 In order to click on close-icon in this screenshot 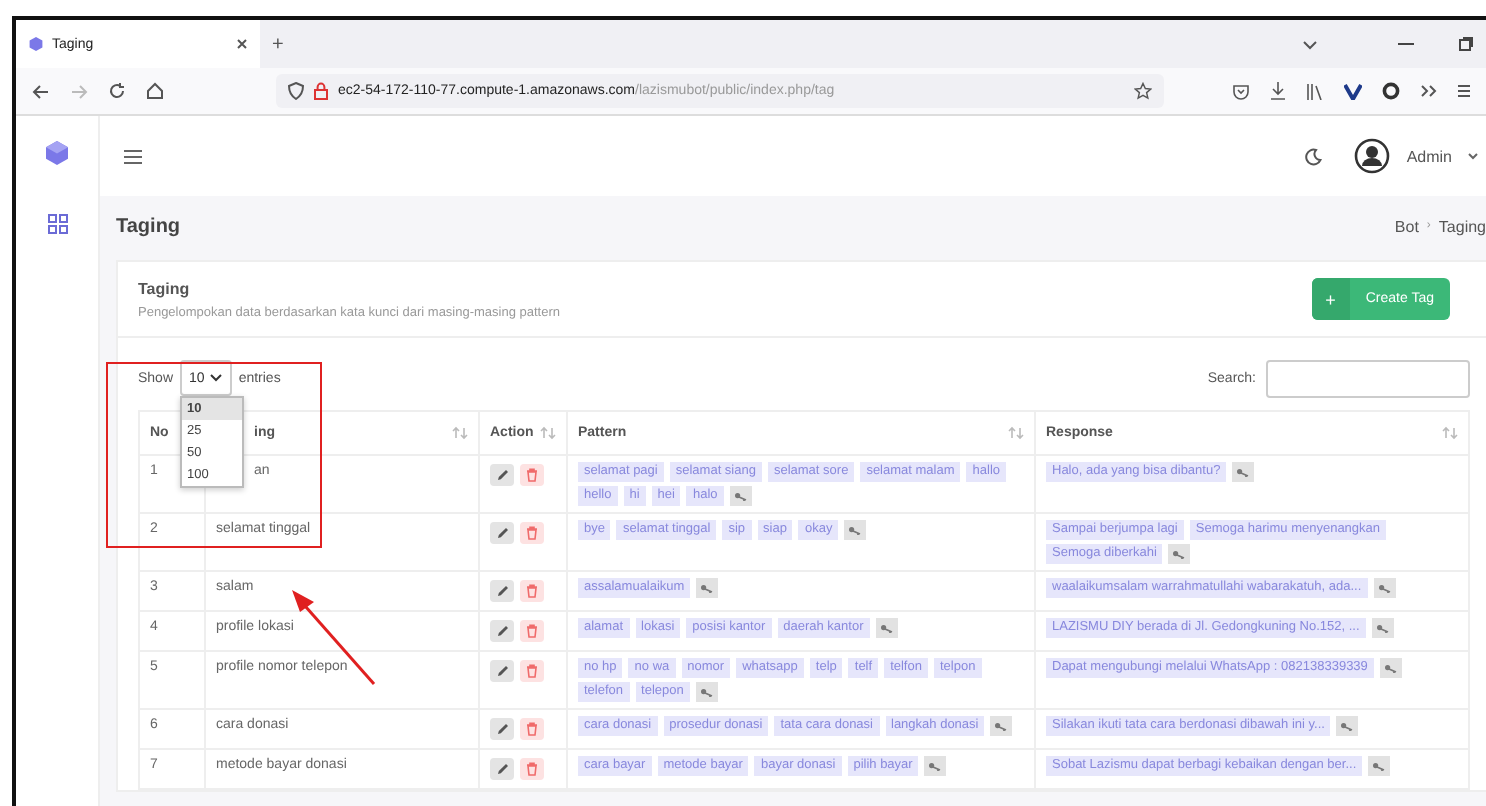, I will do `click(242, 44)`.